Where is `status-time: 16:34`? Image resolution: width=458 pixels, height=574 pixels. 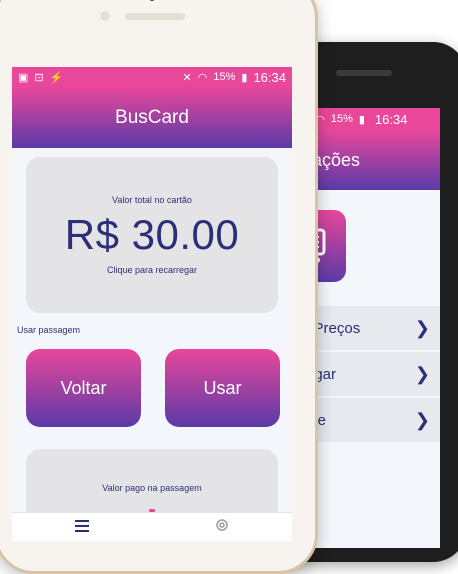
status-time: 16:34 is located at coordinates (269, 77).